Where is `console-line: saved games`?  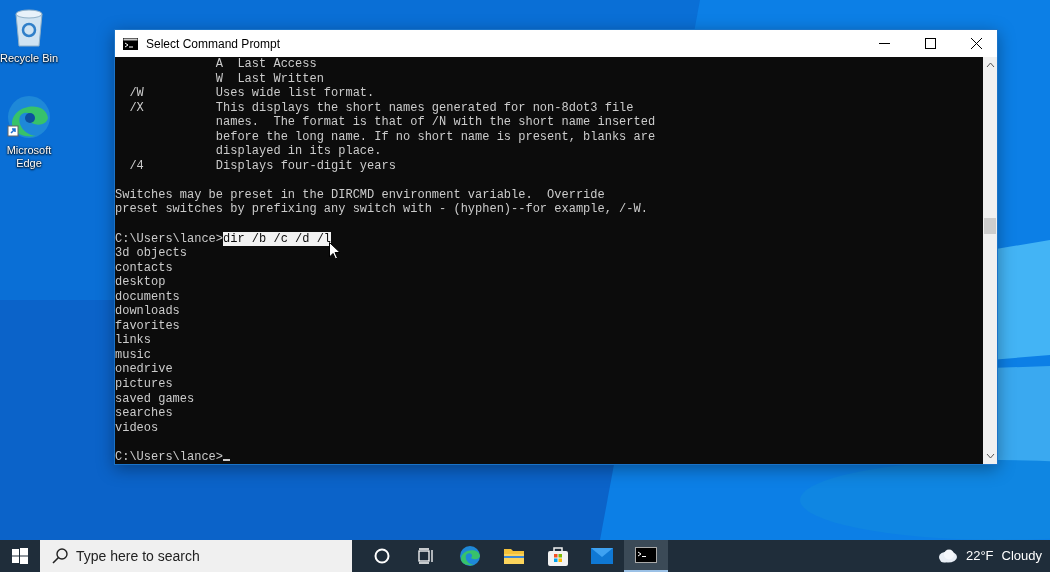 console-line: saved games is located at coordinates (155, 399).